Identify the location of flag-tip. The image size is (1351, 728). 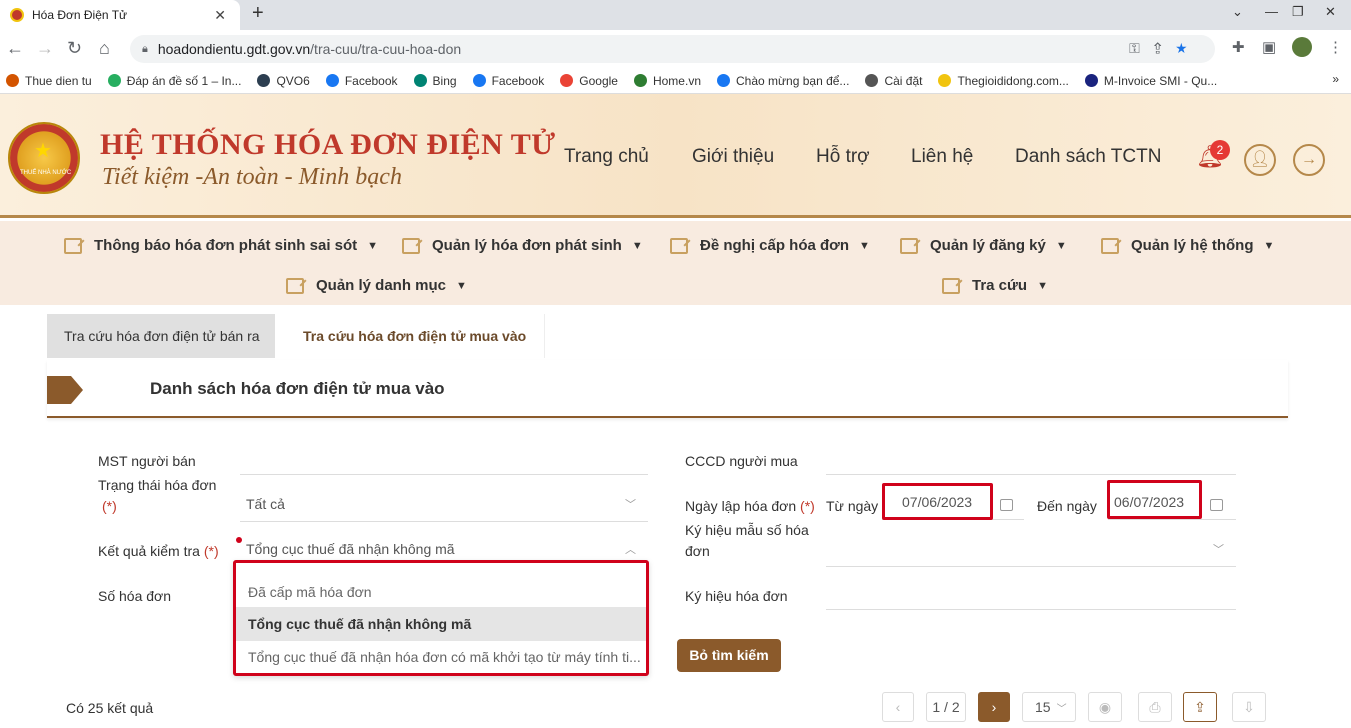
(77, 390).